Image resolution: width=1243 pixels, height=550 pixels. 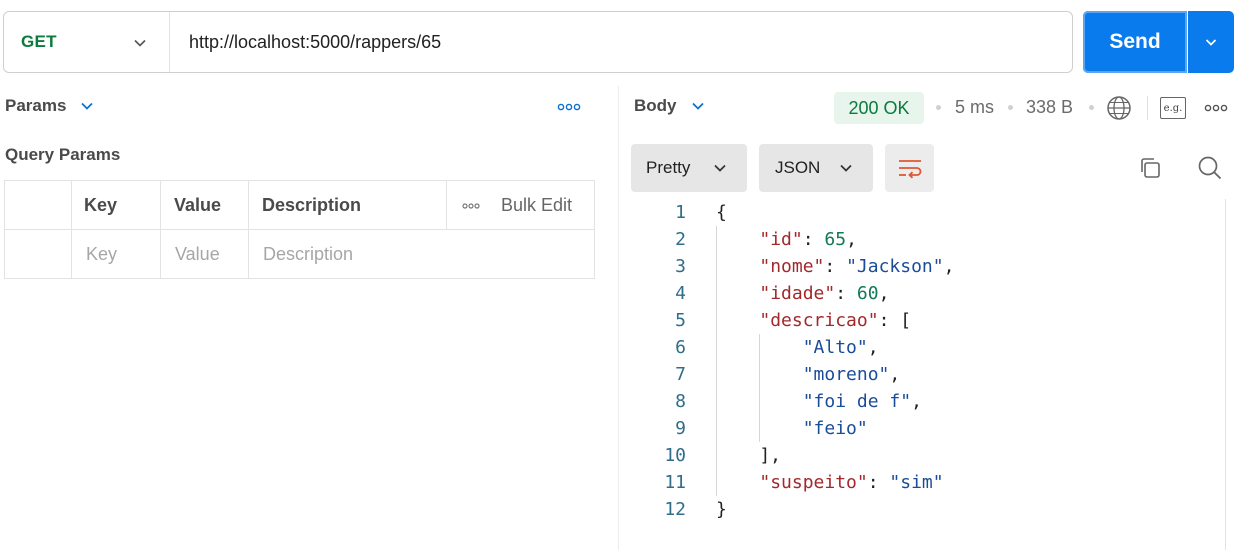 What do you see at coordinates (797, 293) in the screenshot?
I see `json-key: "idade"` at bounding box center [797, 293].